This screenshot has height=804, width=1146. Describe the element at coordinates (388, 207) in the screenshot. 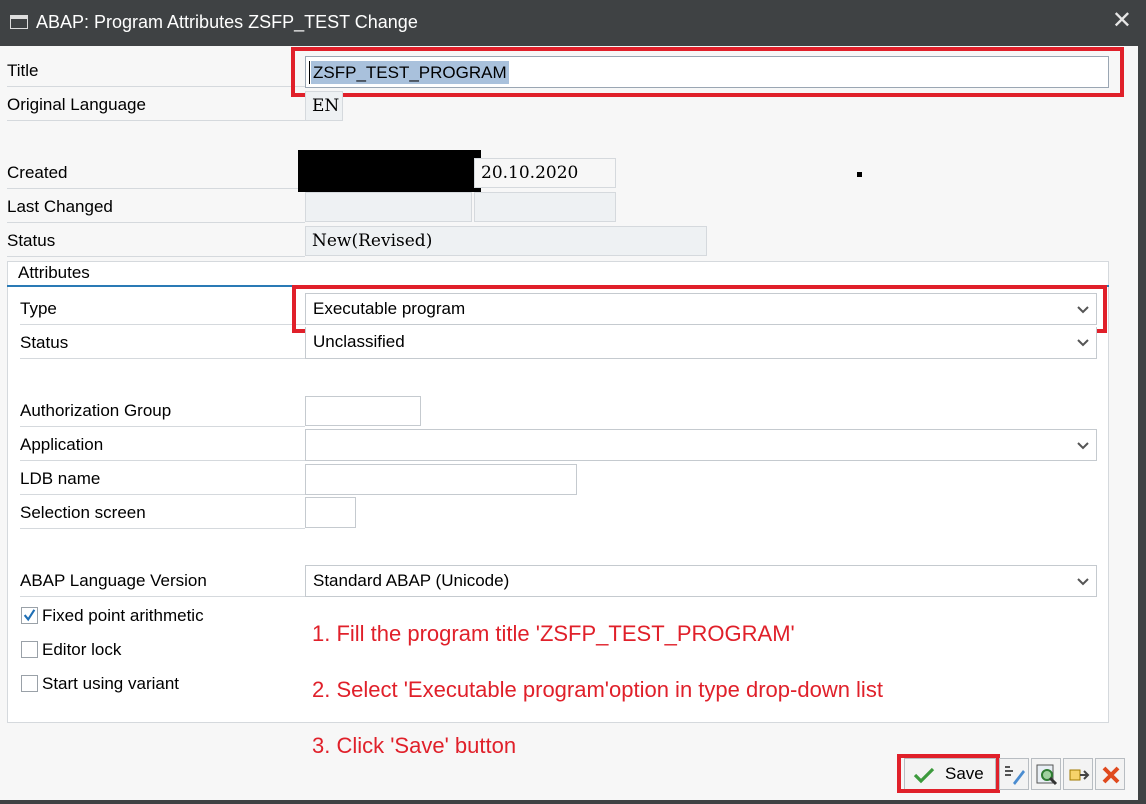

I see `last-changed-by-field` at that location.